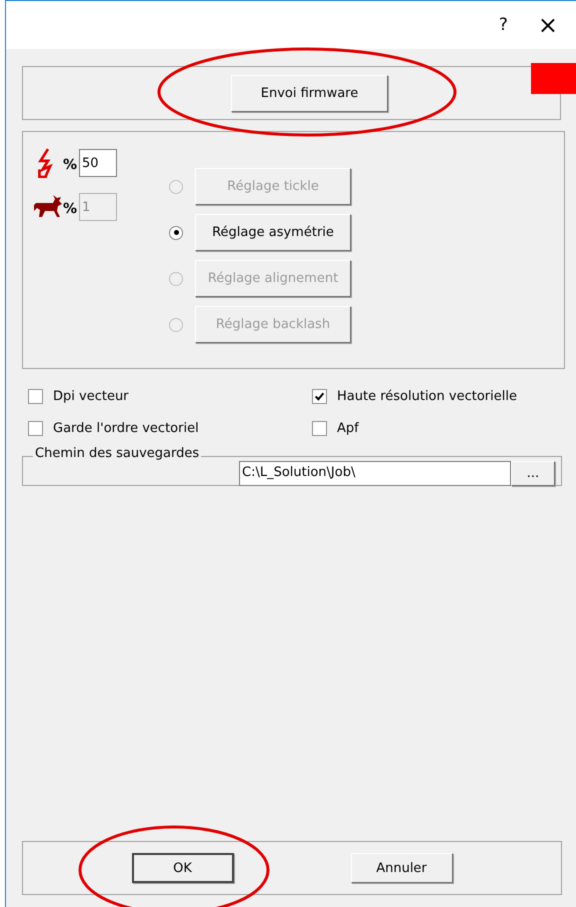 This screenshot has height=907, width=576. Describe the element at coordinates (553, 78) in the screenshot. I see `marker-block` at that location.